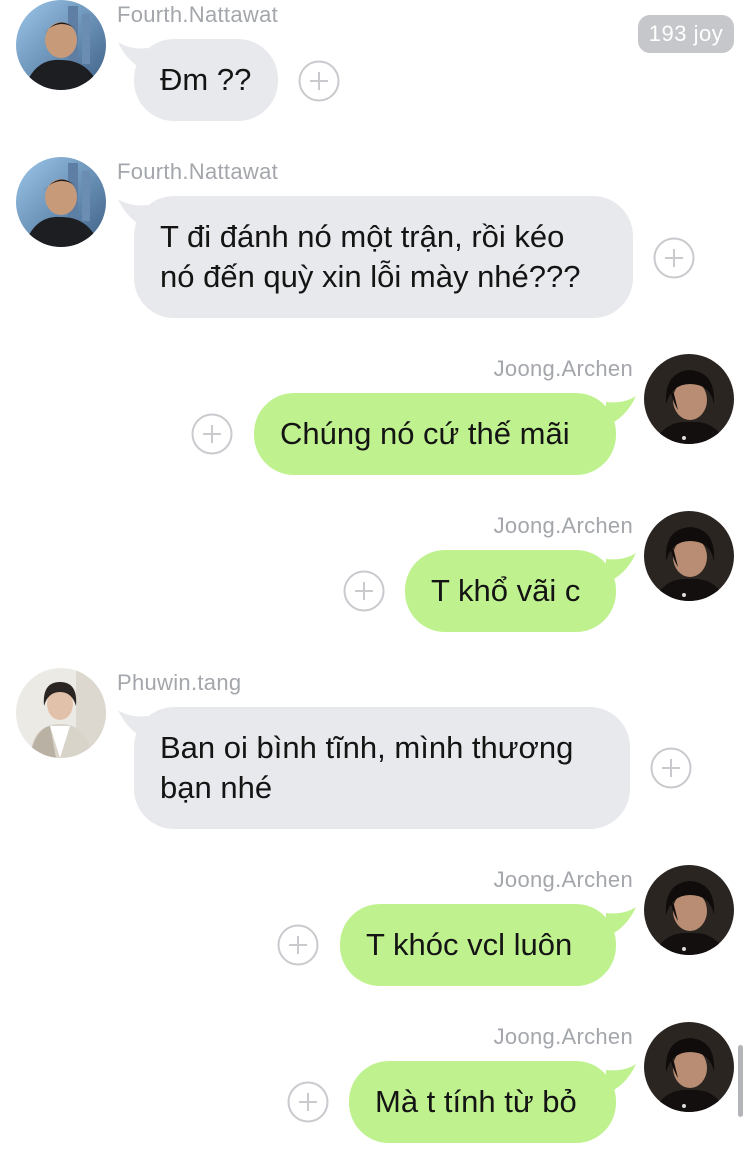 The height and width of the screenshot is (1149, 750). What do you see at coordinates (179, 682) in the screenshot?
I see `sender-name: Phuwin.tang` at bounding box center [179, 682].